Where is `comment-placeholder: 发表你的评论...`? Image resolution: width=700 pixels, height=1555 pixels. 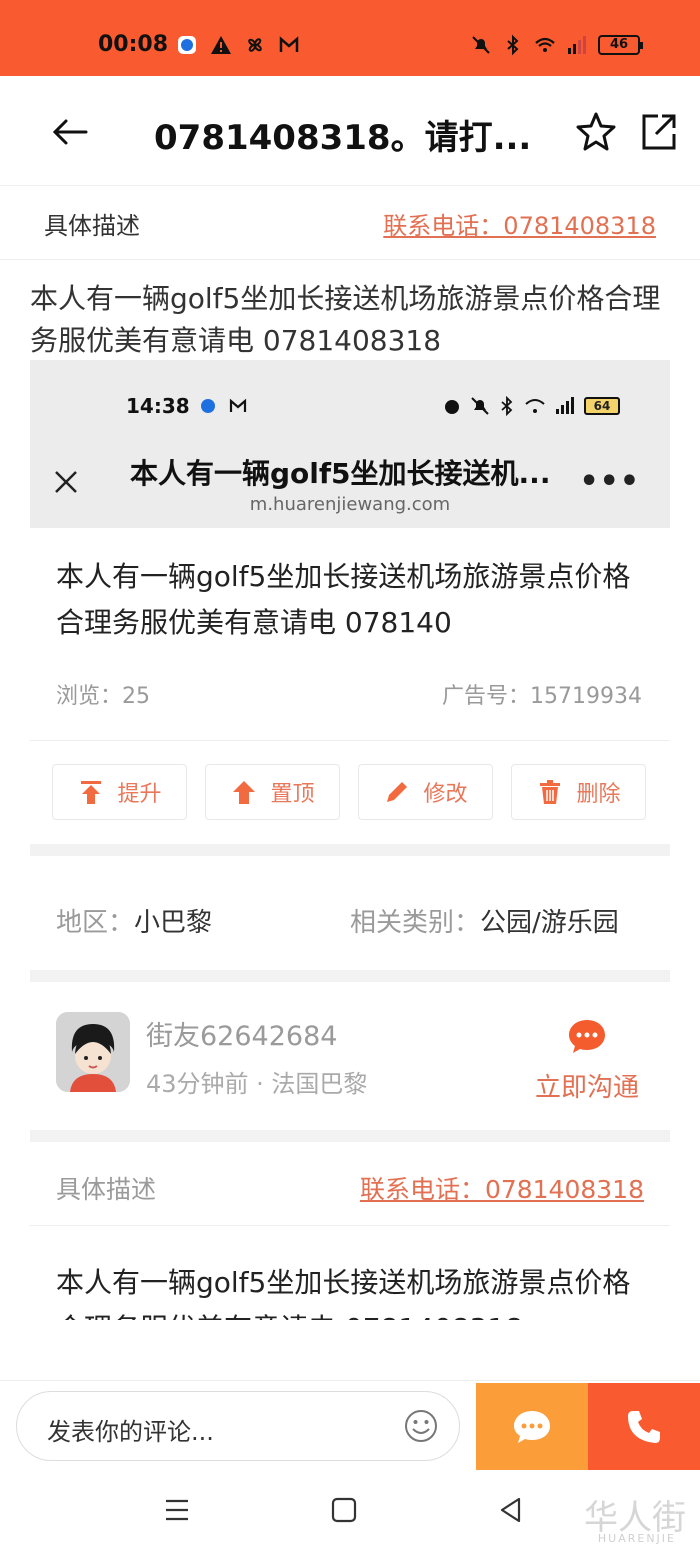 comment-placeholder: 发表你的评论... is located at coordinates (130, 1432).